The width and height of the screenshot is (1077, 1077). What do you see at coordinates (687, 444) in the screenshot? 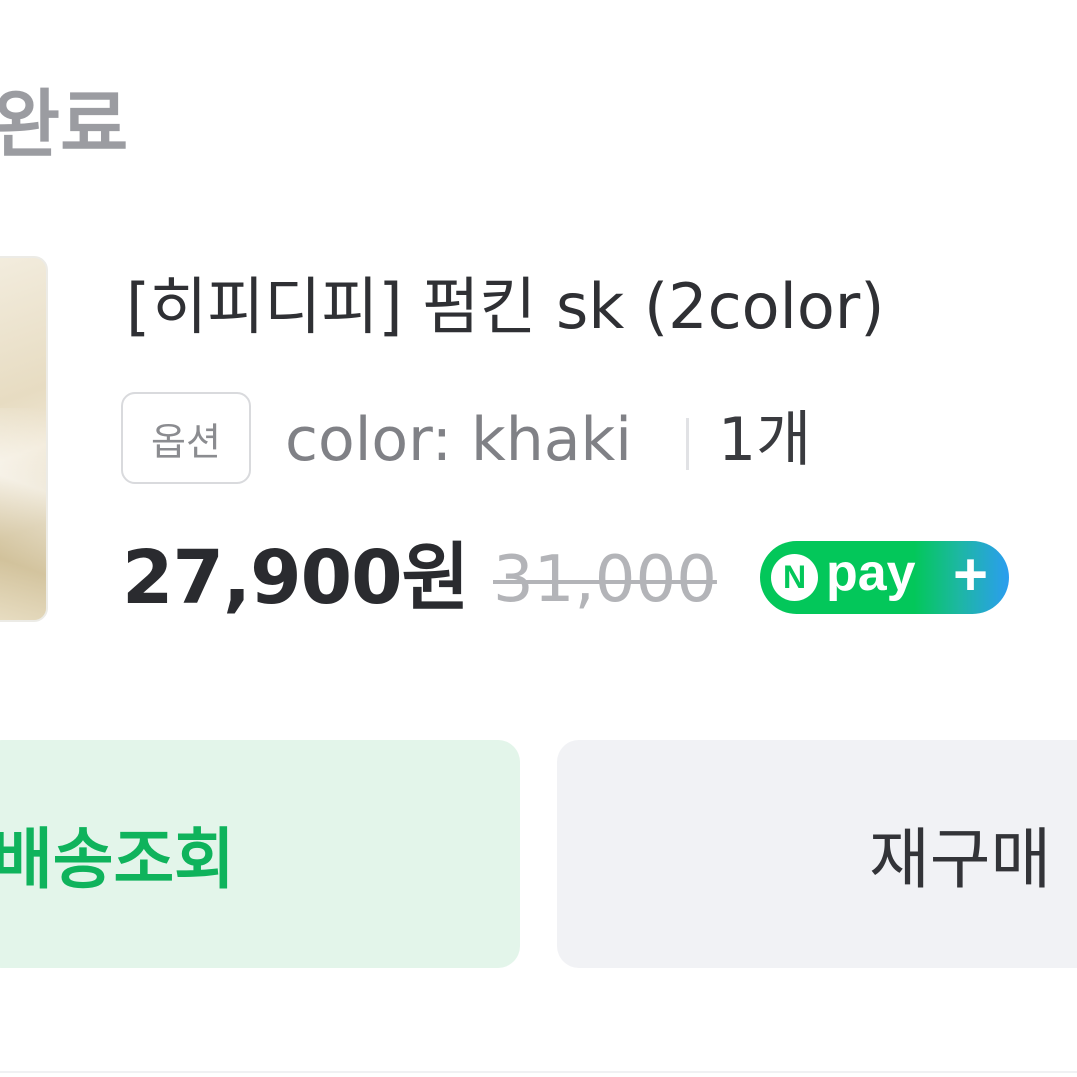
I see `option-divider` at bounding box center [687, 444].